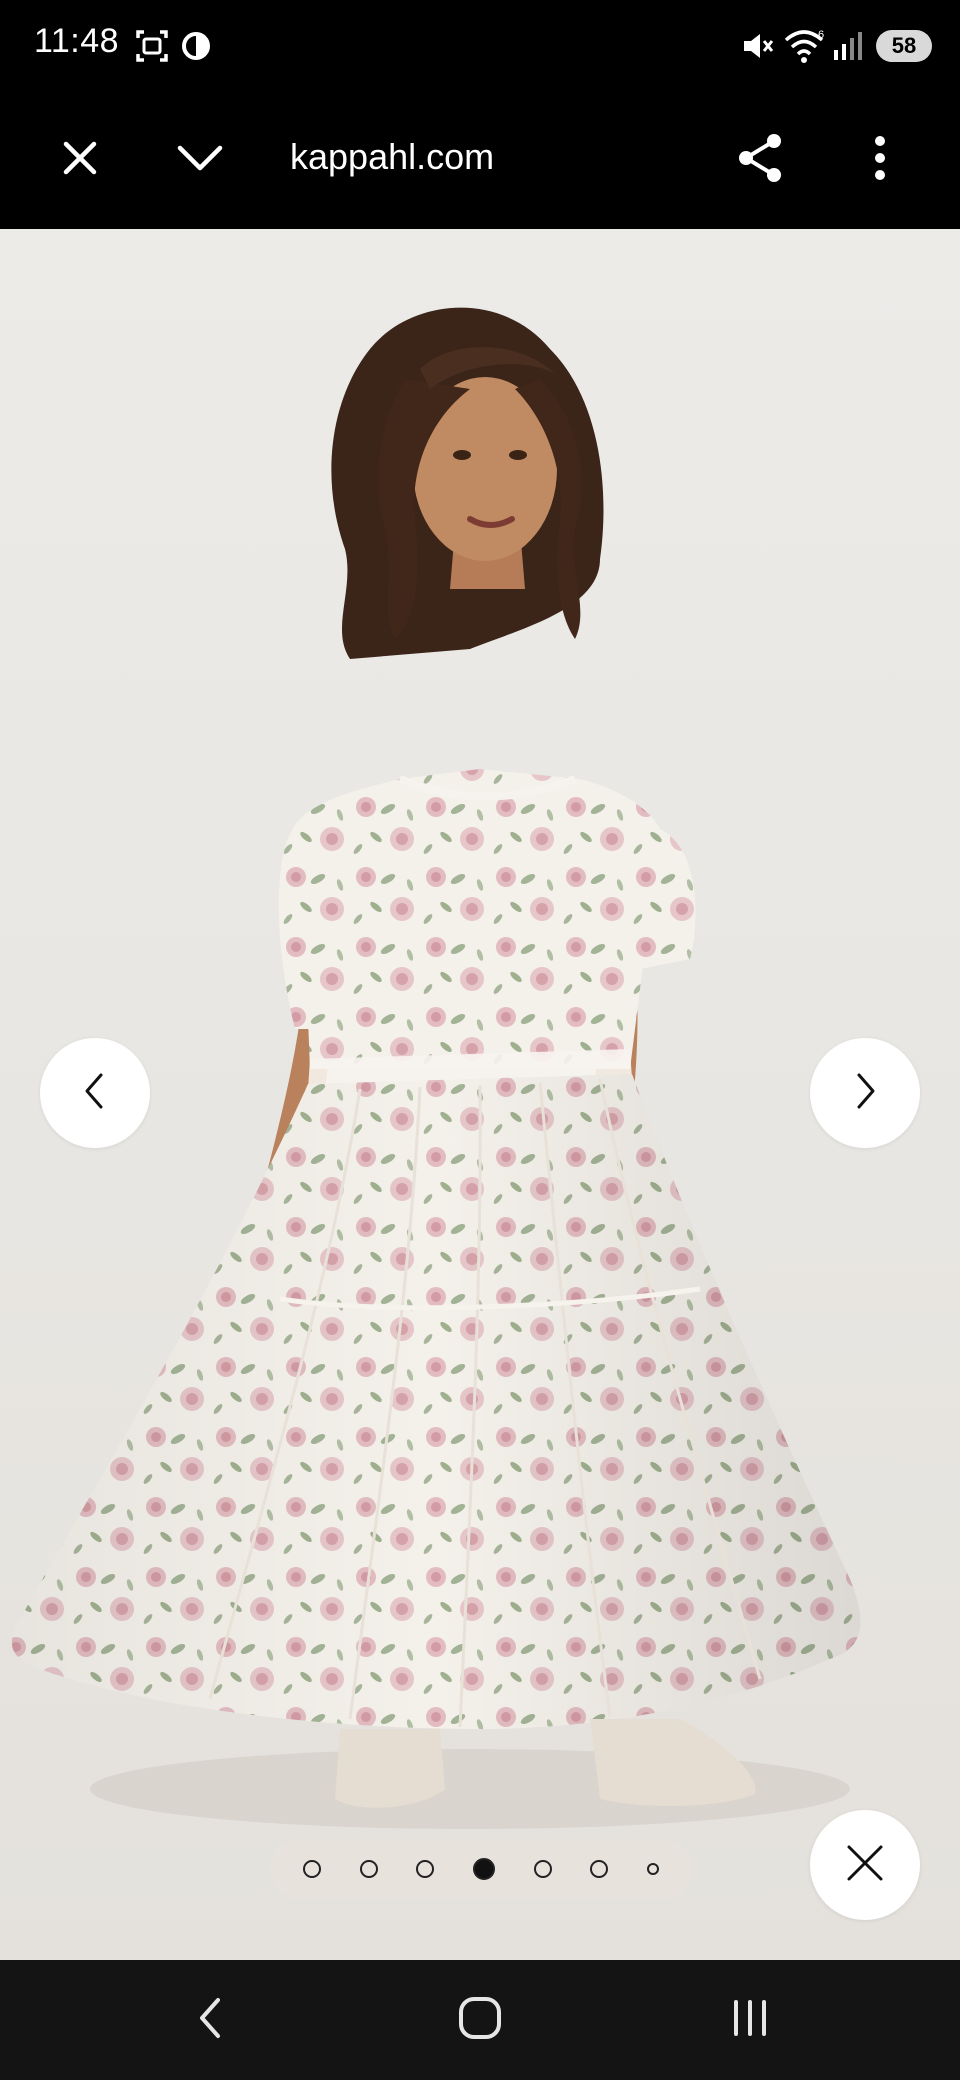 The image size is (960, 2080). Describe the element at coordinates (77, 41) in the screenshot. I see `status-time: 11:48` at that location.